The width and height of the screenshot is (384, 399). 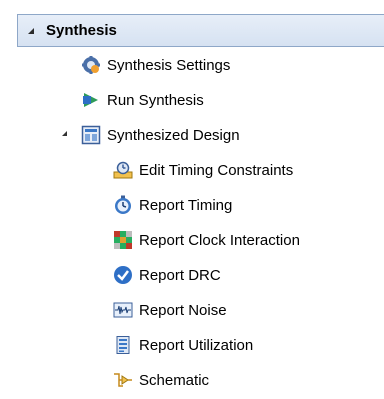 I want to click on report-timing-item: Report Timing, so click(x=172, y=205).